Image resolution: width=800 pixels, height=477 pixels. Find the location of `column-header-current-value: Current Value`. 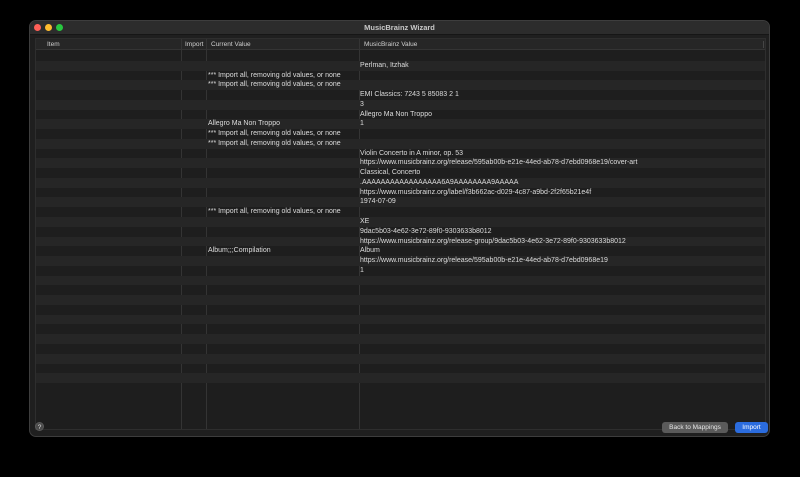

column-header-current-value: Current Value is located at coordinates (231, 44).